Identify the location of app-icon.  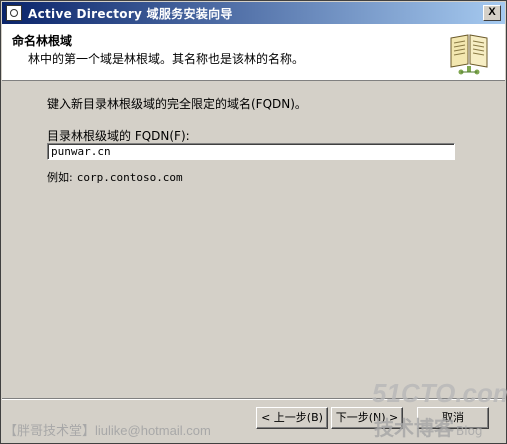
(14, 13).